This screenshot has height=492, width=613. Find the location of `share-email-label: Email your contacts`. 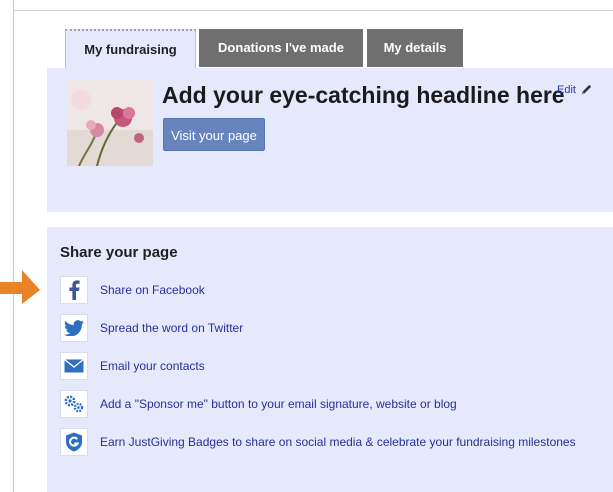

share-email-label: Email your contacts is located at coordinates (152, 366).